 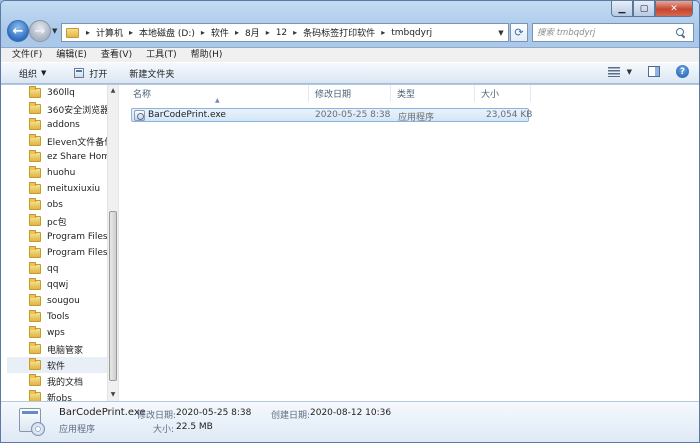 I want to click on breadcrumb-item: 计算机, so click(x=109, y=32).